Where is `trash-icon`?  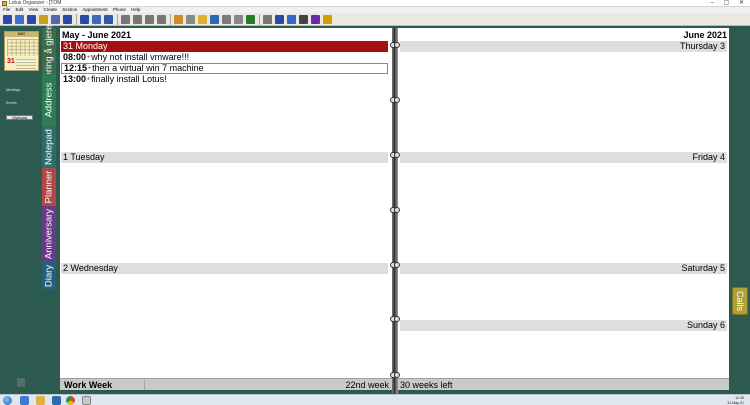
trash-icon is located at coordinates (21, 382).